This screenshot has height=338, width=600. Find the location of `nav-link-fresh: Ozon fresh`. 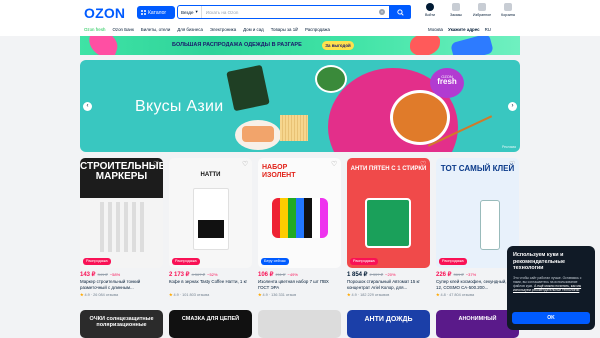

nav-link-fresh: Ozon fresh is located at coordinates (94, 30).